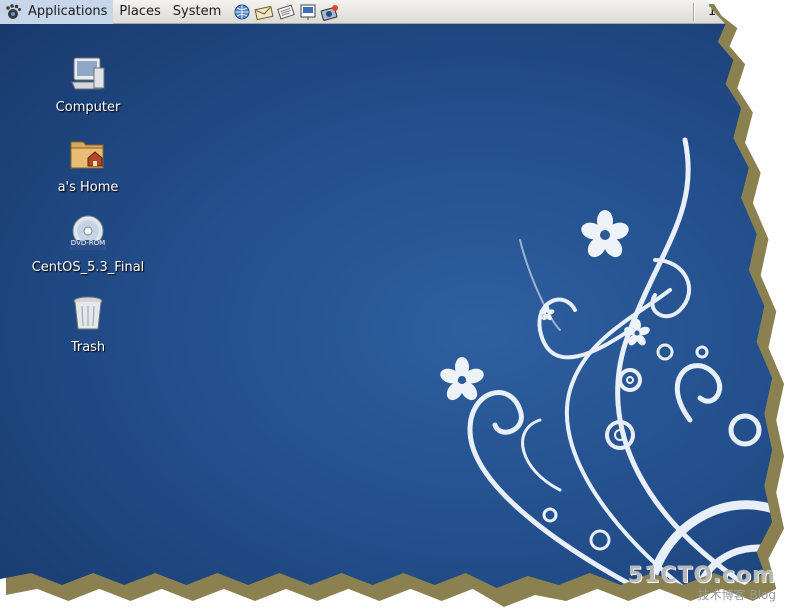 The image size is (788, 611). Describe the element at coordinates (694, 12) in the screenshot. I see `panel-separator` at that location.